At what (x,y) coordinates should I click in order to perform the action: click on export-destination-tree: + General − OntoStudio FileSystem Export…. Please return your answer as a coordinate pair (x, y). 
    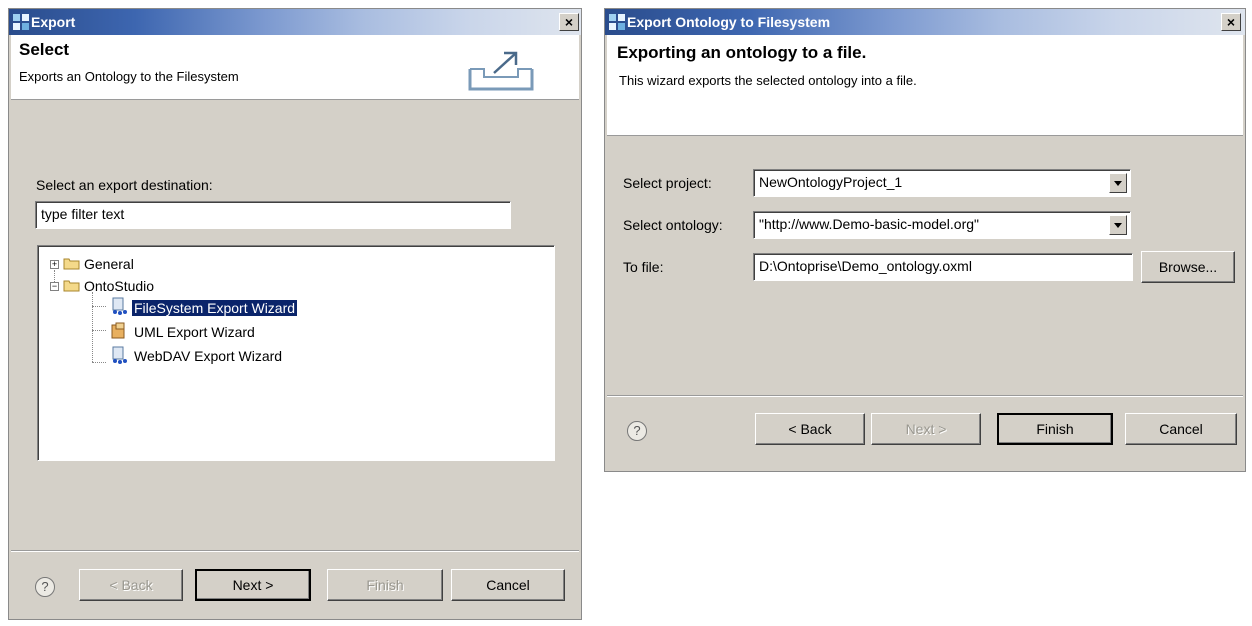
    Looking at the image, I should click on (296, 353).